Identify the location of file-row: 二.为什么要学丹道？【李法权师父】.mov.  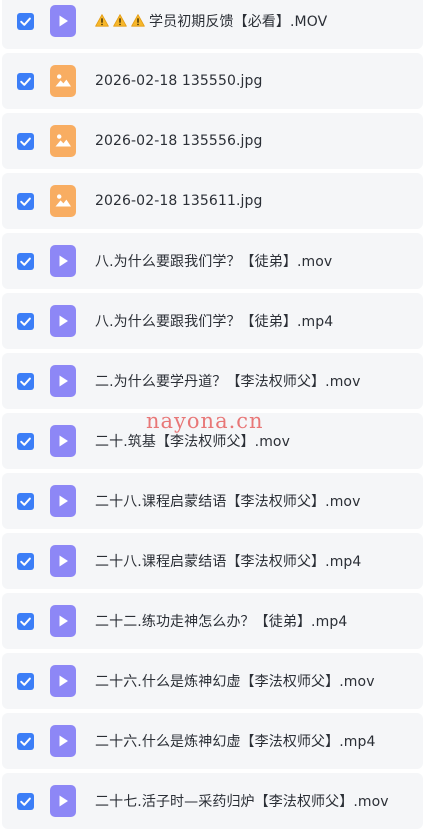
(212, 381).